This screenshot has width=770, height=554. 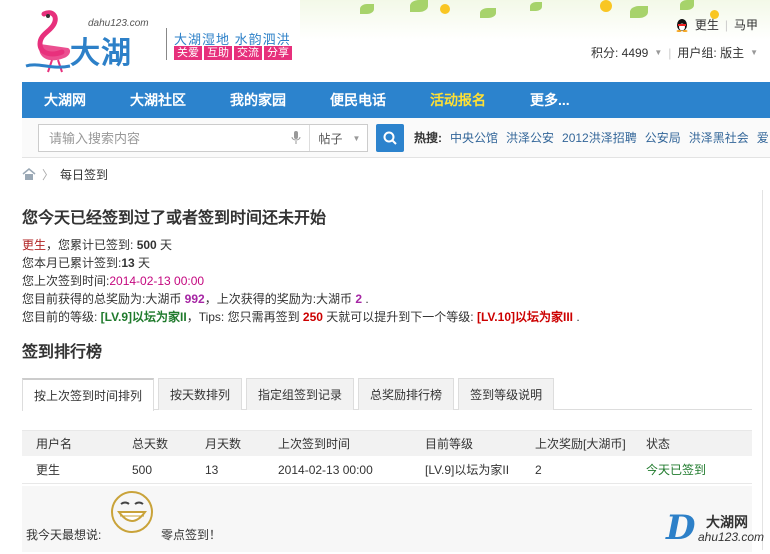 I want to click on cell-total-days: 500, so click(x=142, y=469).